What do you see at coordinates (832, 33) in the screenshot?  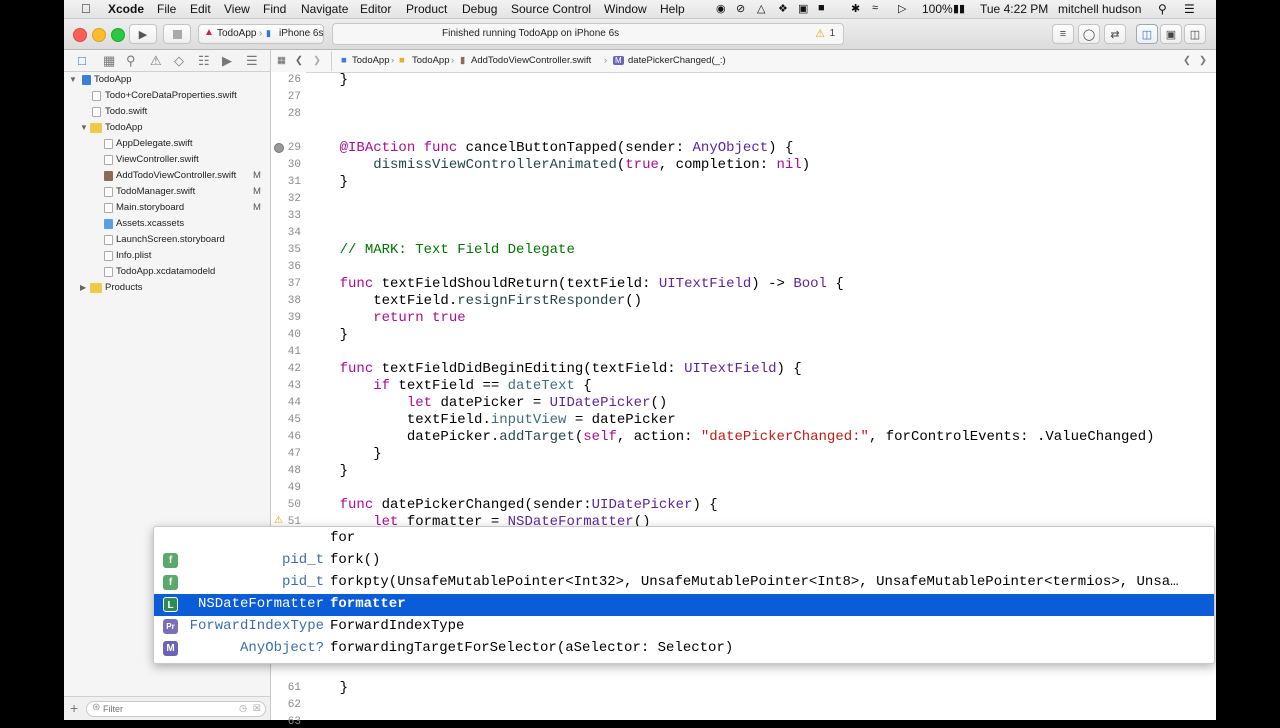 I see `warning-count: 1` at bounding box center [832, 33].